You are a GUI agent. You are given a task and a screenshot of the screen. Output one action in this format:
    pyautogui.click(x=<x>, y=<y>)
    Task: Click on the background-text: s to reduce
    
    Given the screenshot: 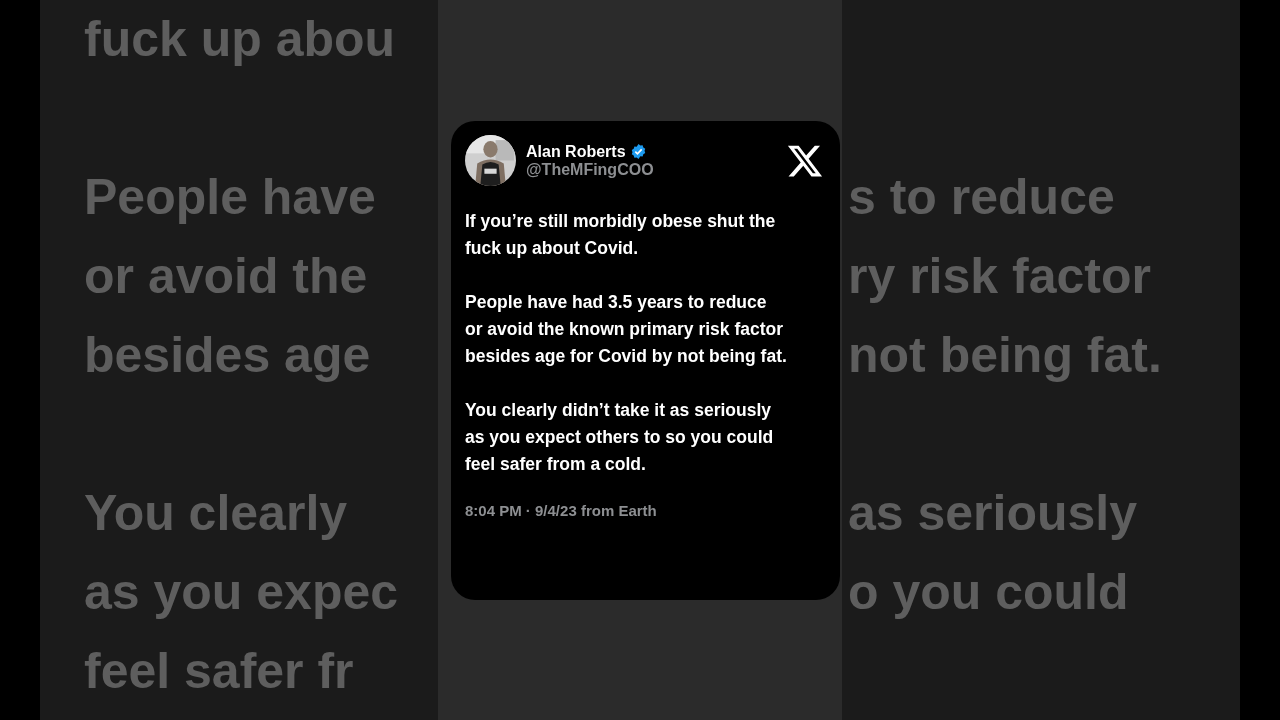 What is the action you would take?
    pyautogui.click(x=981, y=197)
    